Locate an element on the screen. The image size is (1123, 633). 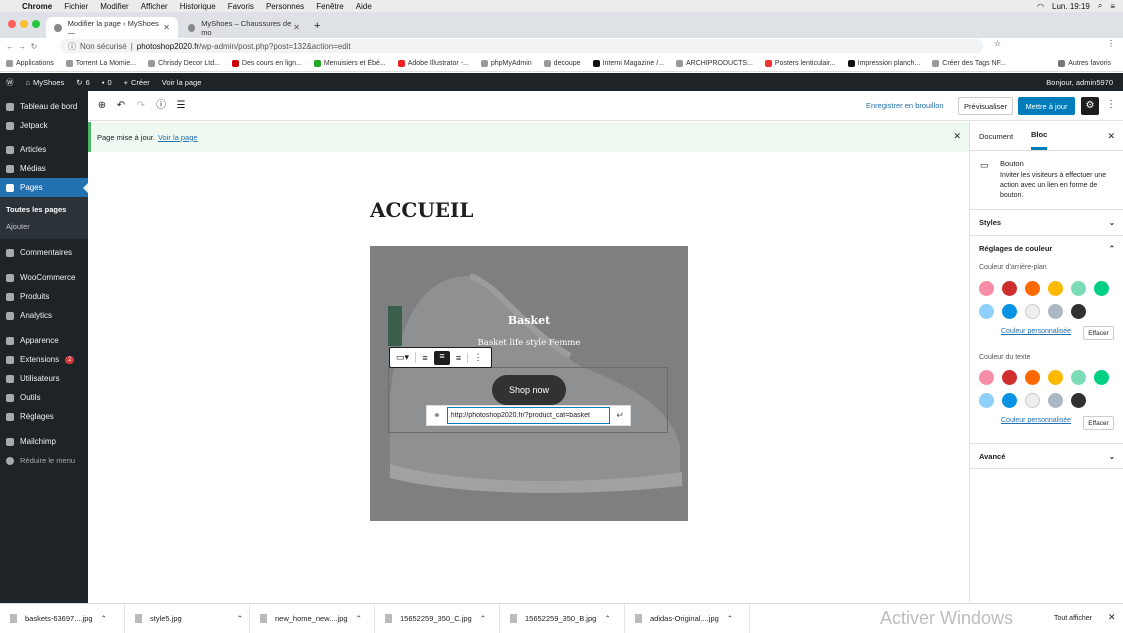
align-right-icon: ≡ is located at coordinates (459, 357).